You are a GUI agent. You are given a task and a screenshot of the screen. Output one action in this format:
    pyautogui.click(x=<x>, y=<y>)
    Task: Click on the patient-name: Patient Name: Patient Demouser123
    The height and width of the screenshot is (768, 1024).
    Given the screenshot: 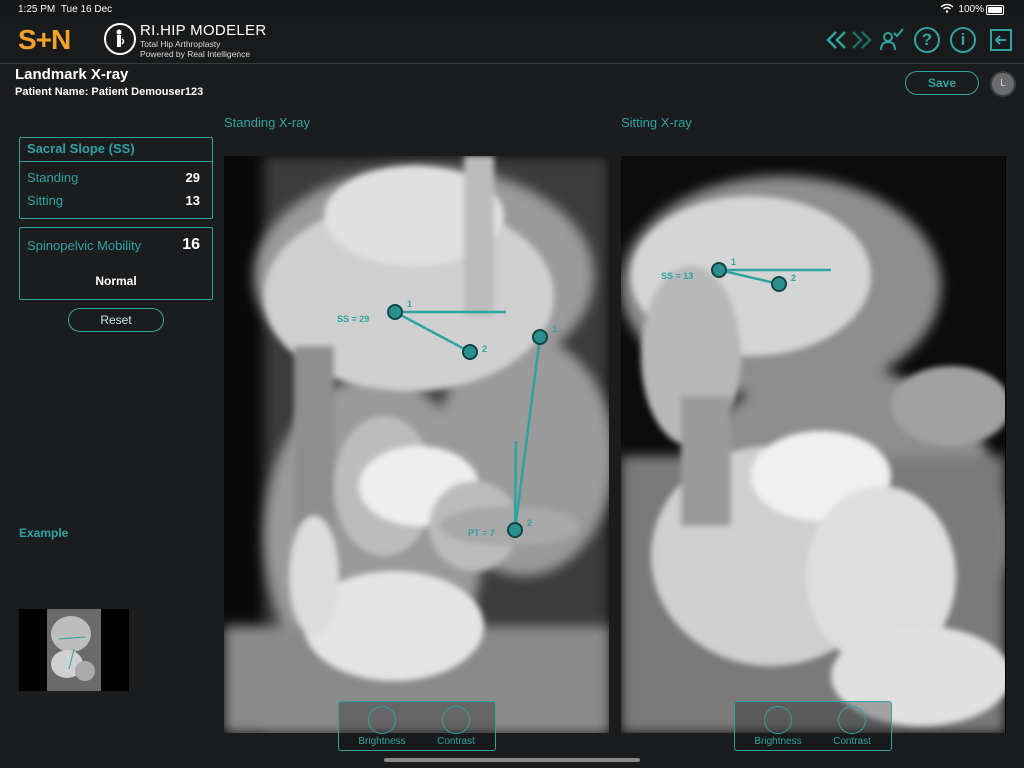 What is the action you would take?
    pyautogui.click(x=109, y=92)
    